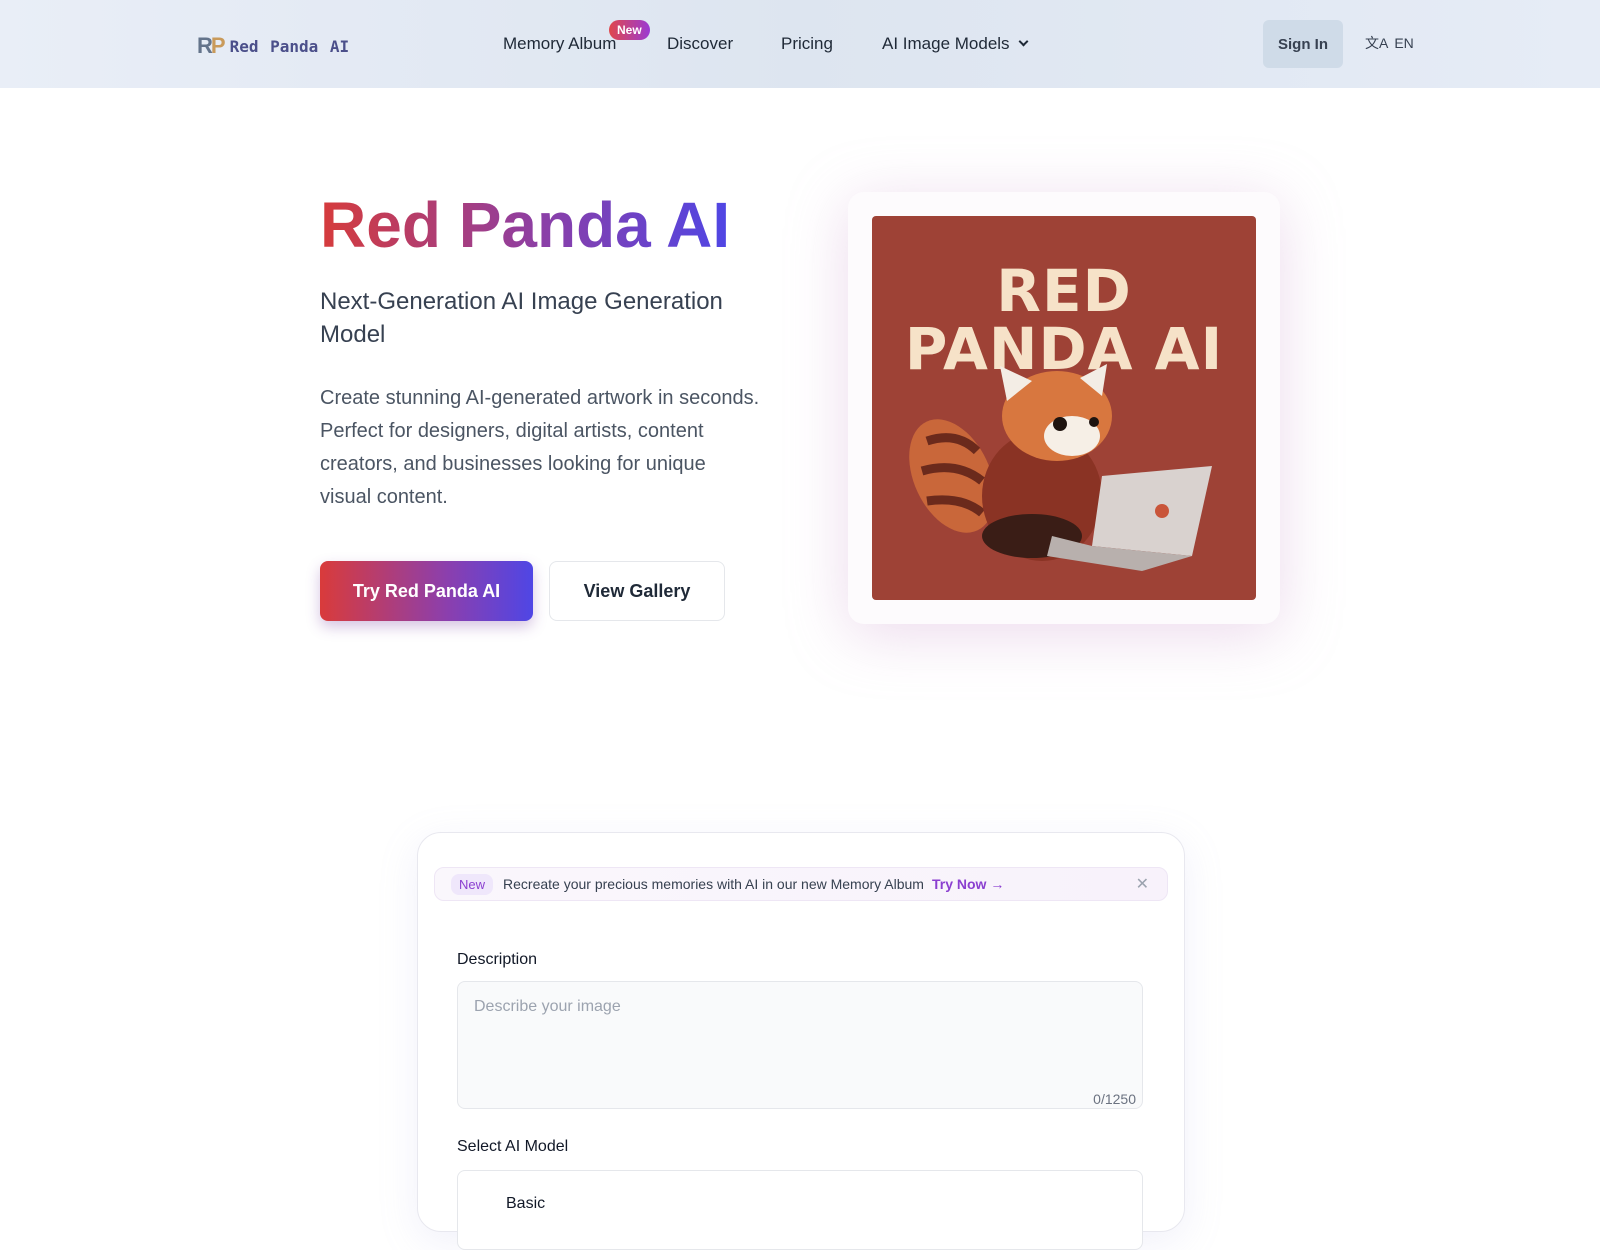  I want to click on banner-new-tag: New, so click(472, 884).